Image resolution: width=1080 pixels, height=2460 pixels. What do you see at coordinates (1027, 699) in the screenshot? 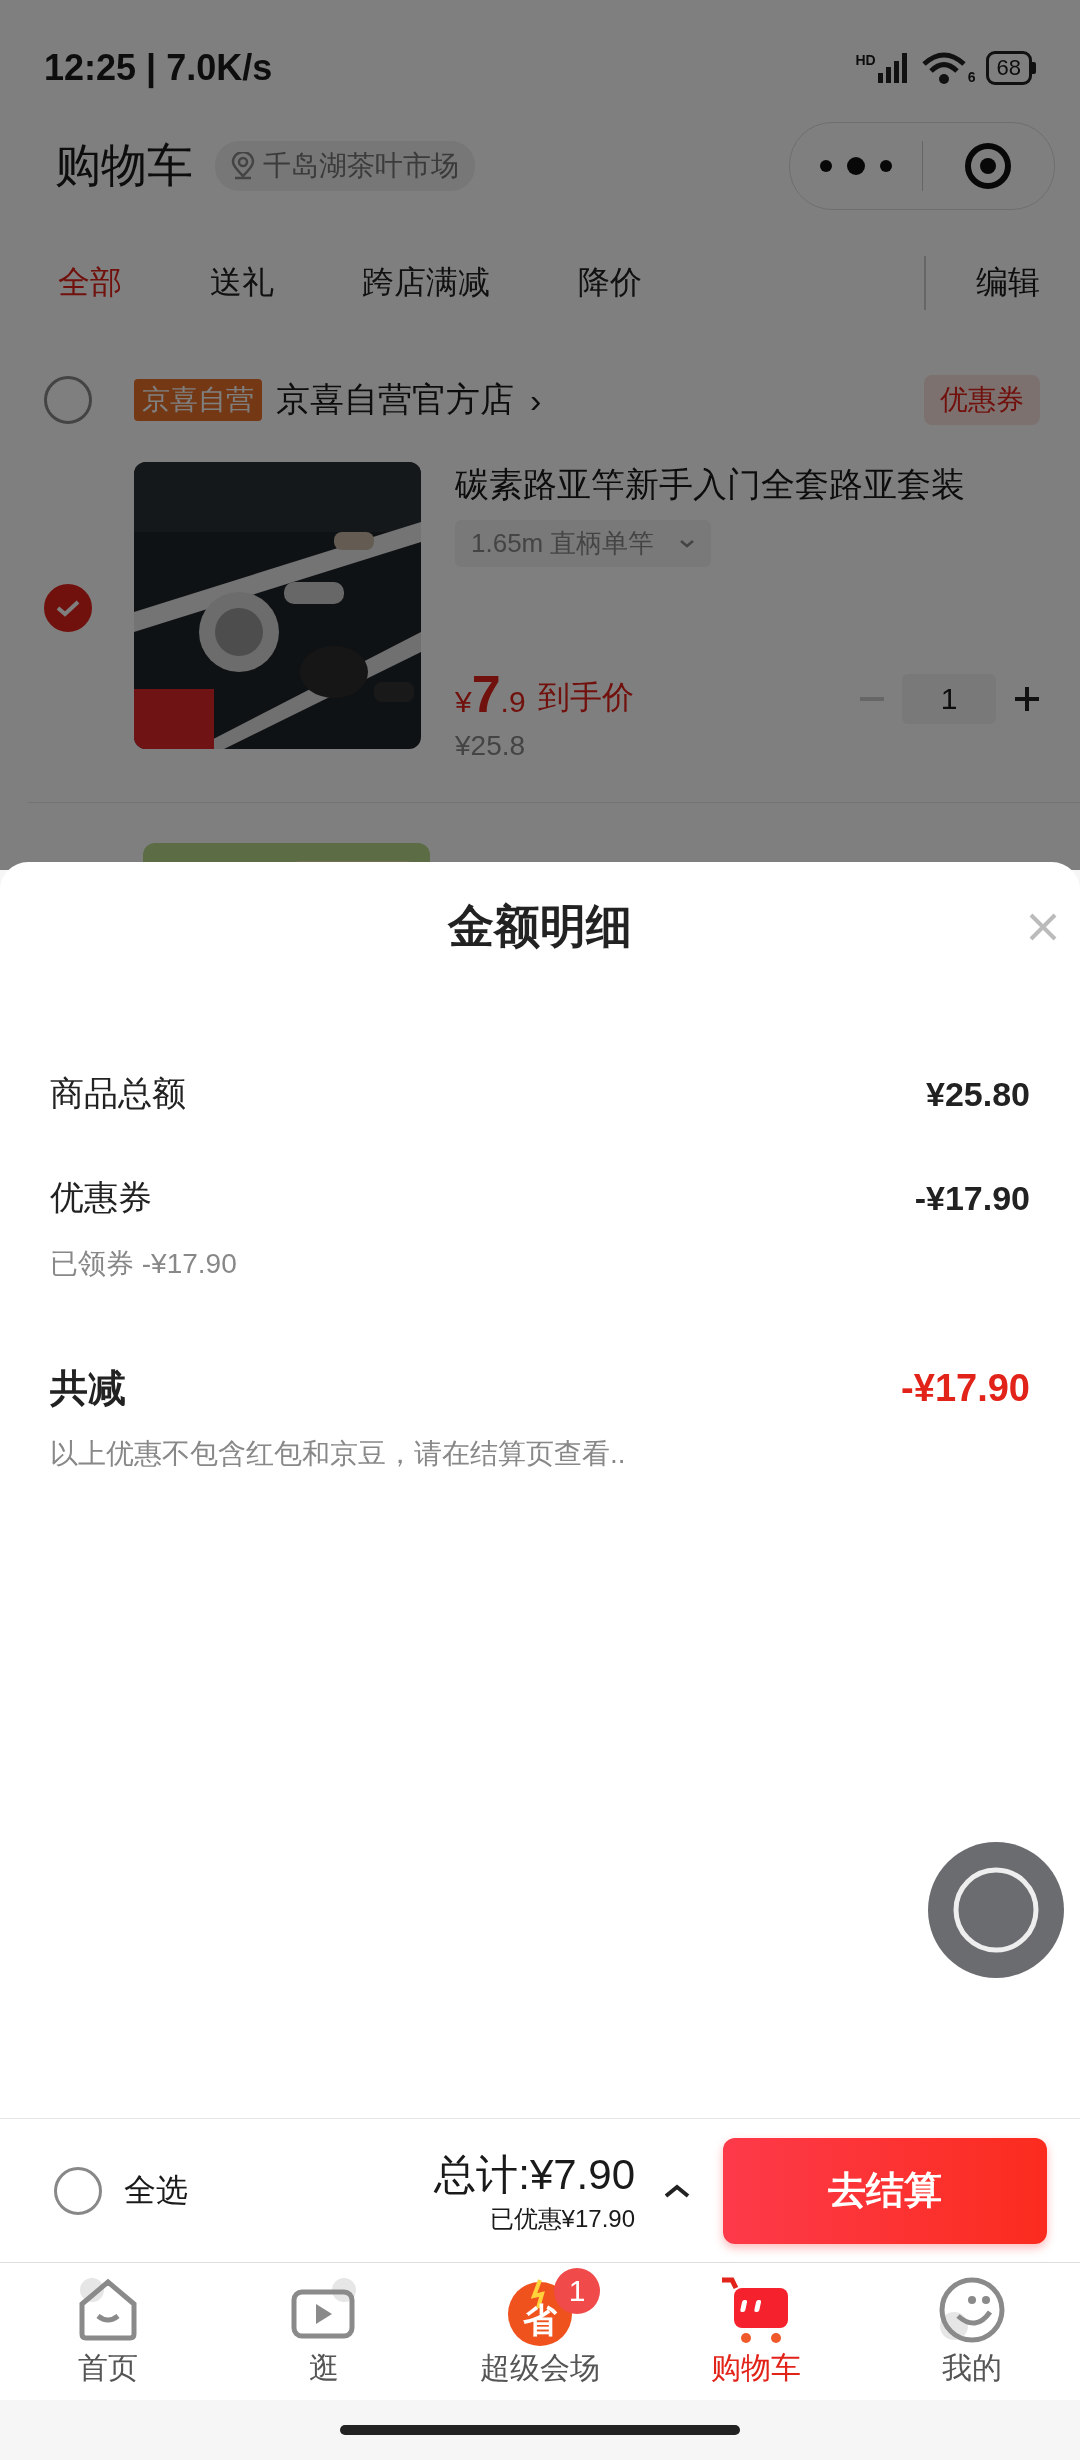
I see `plus-icon` at bounding box center [1027, 699].